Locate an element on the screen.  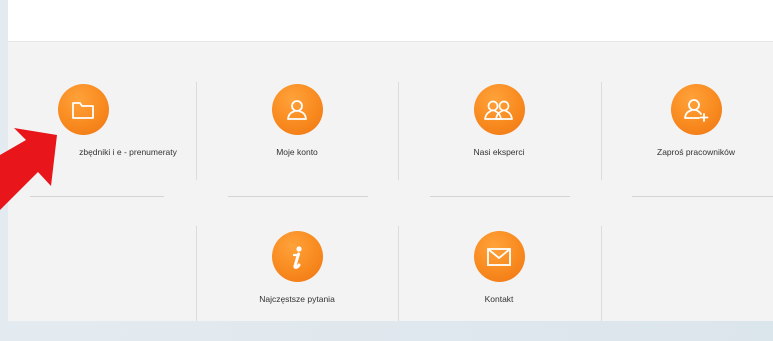
top-bar is located at coordinates (390, 21).